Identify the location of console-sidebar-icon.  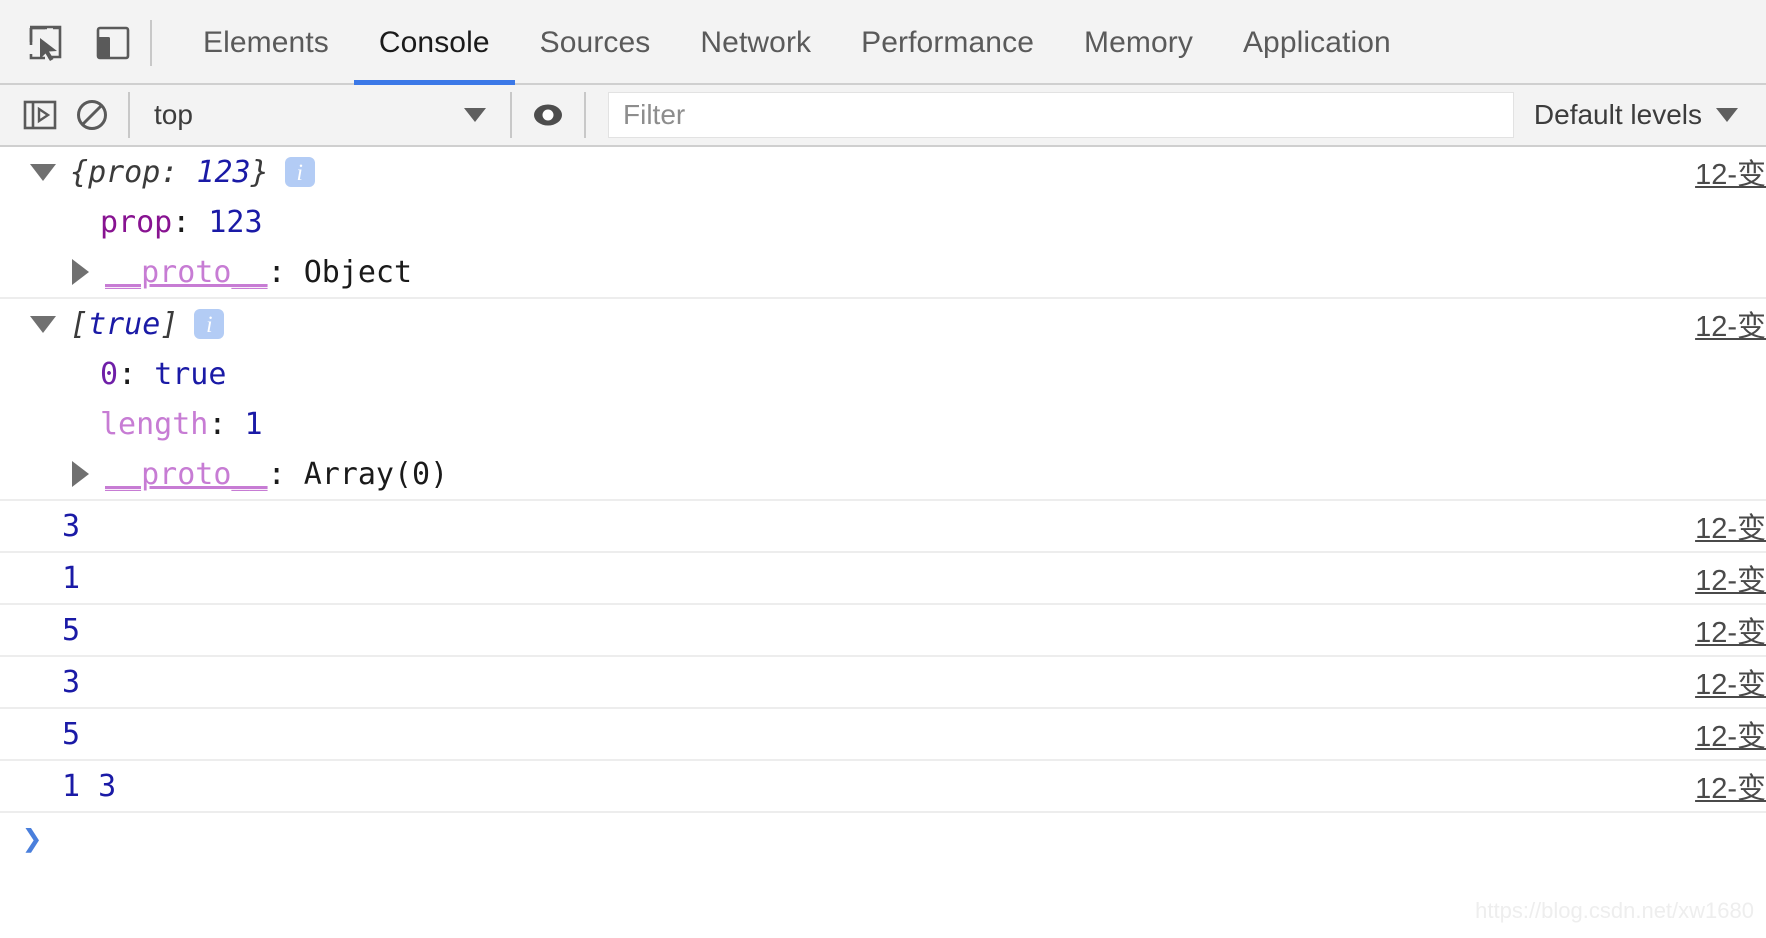
(40, 115).